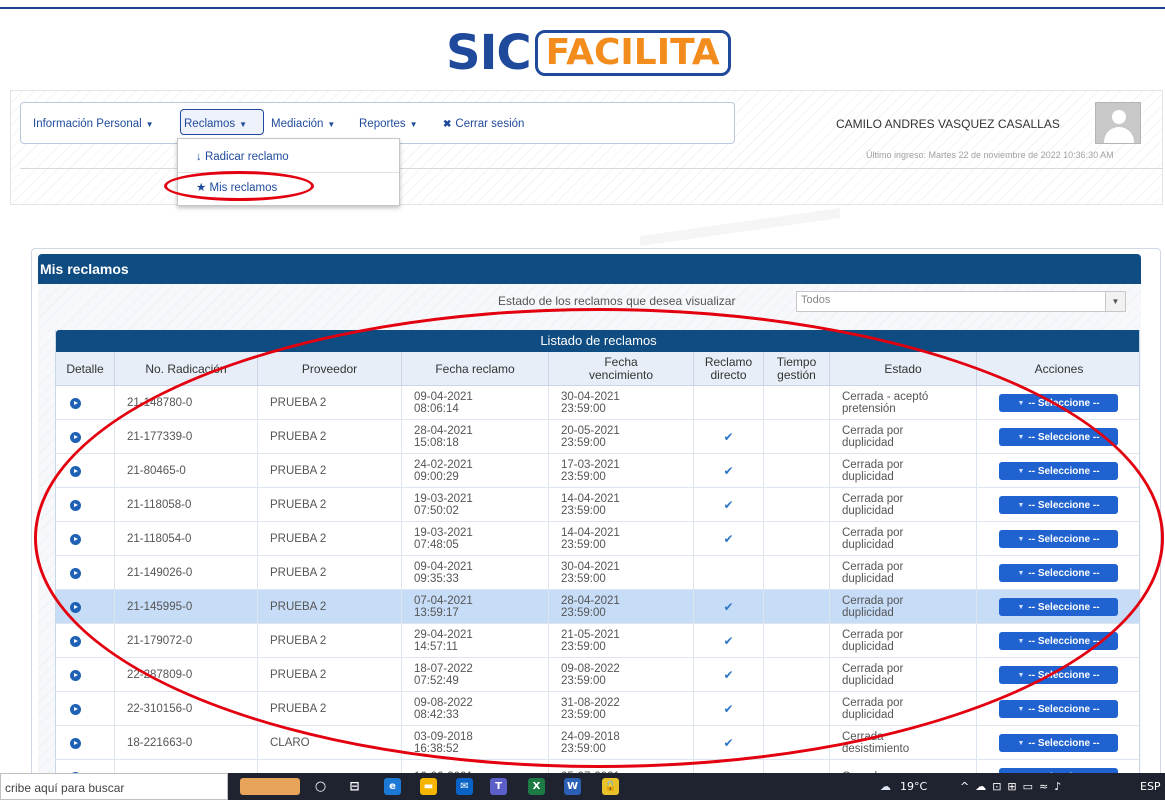 This screenshot has height=800, width=1165. What do you see at coordinates (464, 786) in the screenshot?
I see `mail-icon: ✉` at bounding box center [464, 786].